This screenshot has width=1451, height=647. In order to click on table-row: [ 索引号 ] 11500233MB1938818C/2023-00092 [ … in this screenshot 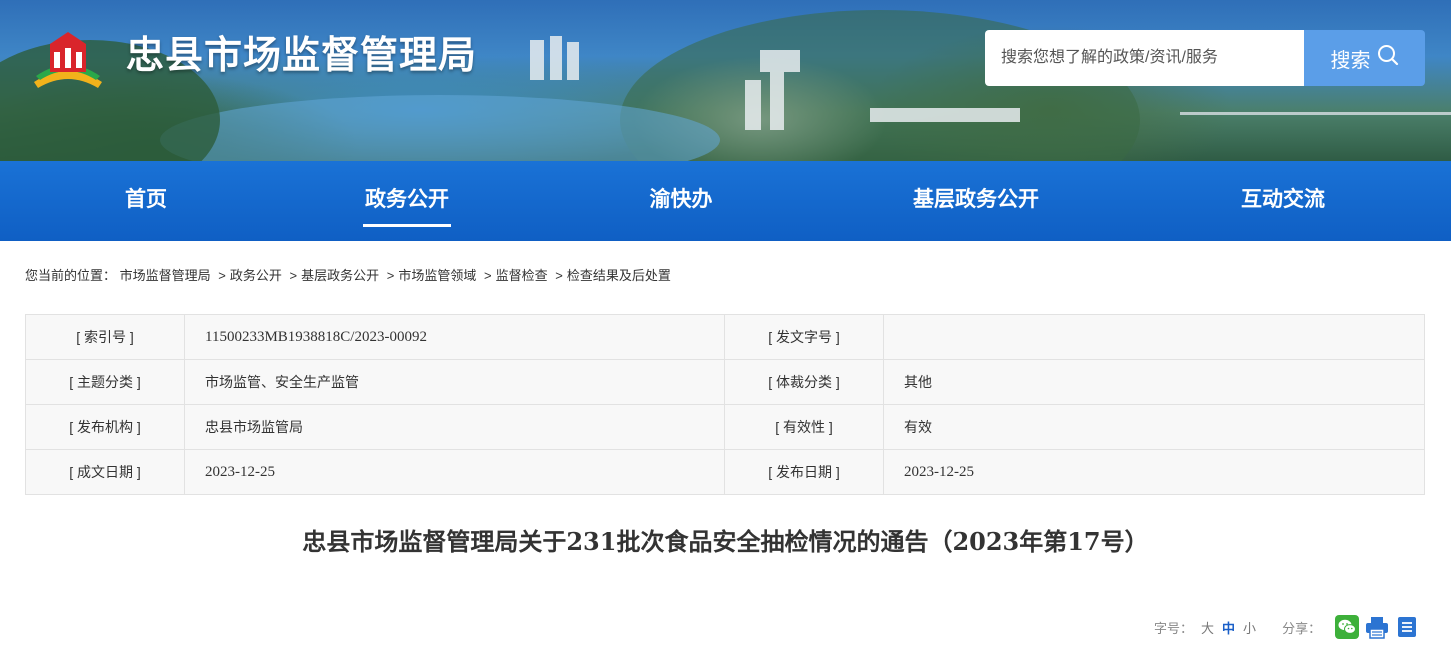, I will do `click(725, 337)`.